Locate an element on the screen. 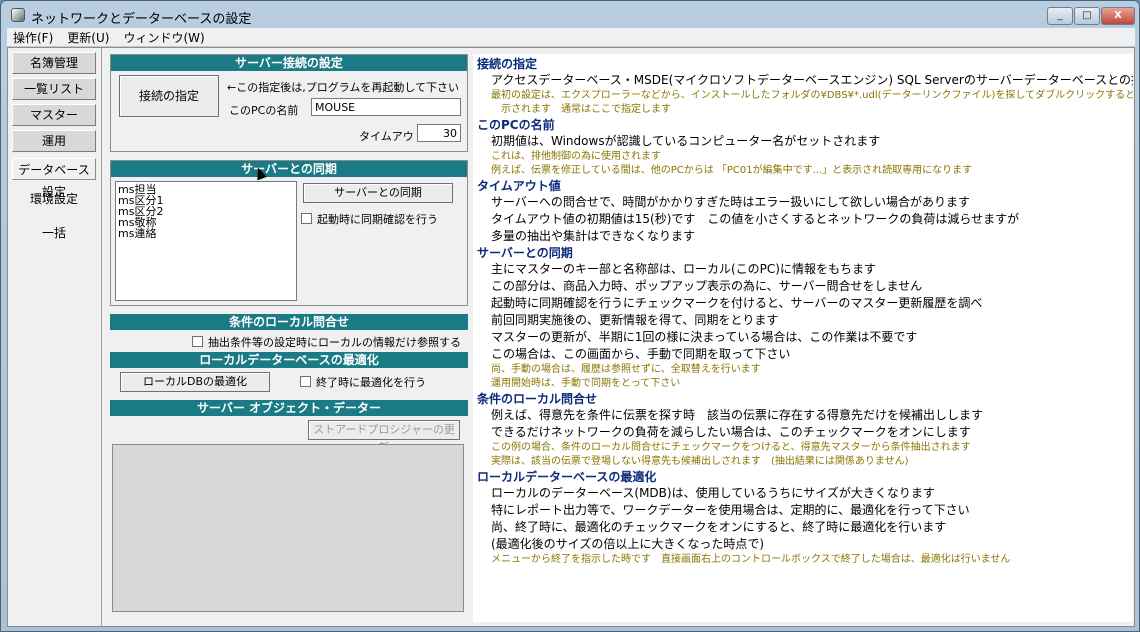 The image size is (1140, 632). timeout-input: 30 is located at coordinates (439, 133).